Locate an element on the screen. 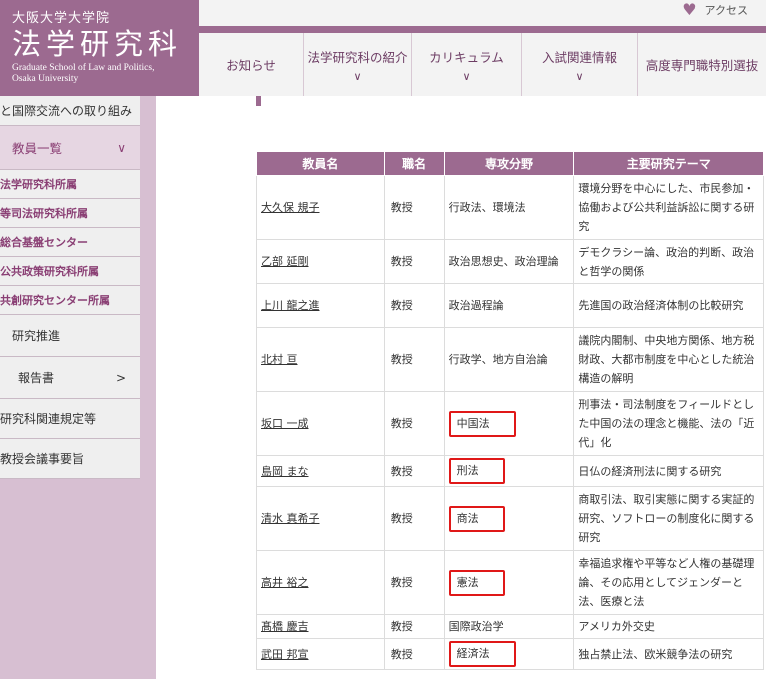 The height and width of the screenshot is (679, 766). faculty-name-cell: 上川 龍之進 is located at coordinates (320, 305).